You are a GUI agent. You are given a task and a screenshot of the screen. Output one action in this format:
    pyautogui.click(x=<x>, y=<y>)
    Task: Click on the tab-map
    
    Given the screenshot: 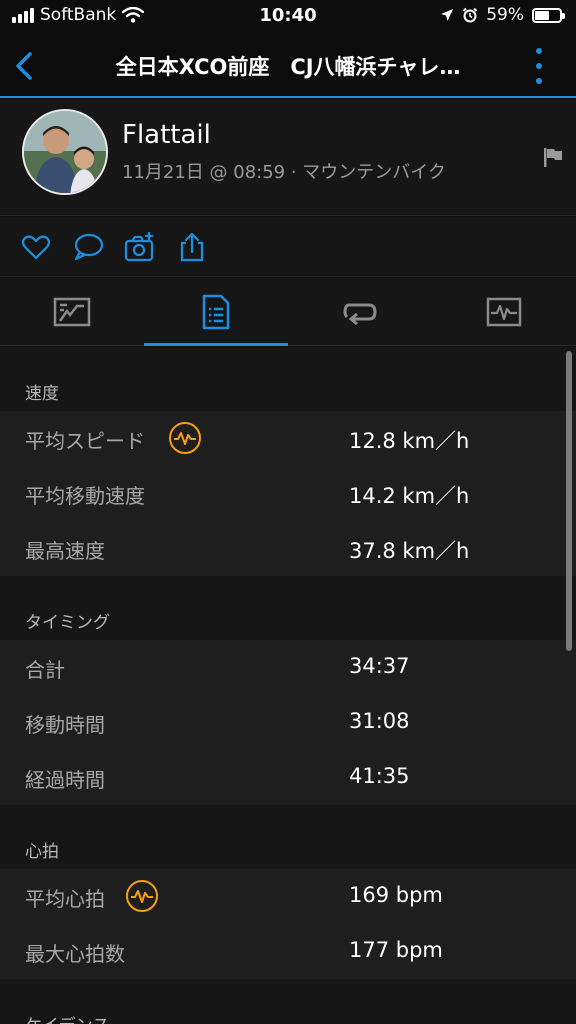 What is the action you would take?
    pyautogui.click(x=72, y=312)
    